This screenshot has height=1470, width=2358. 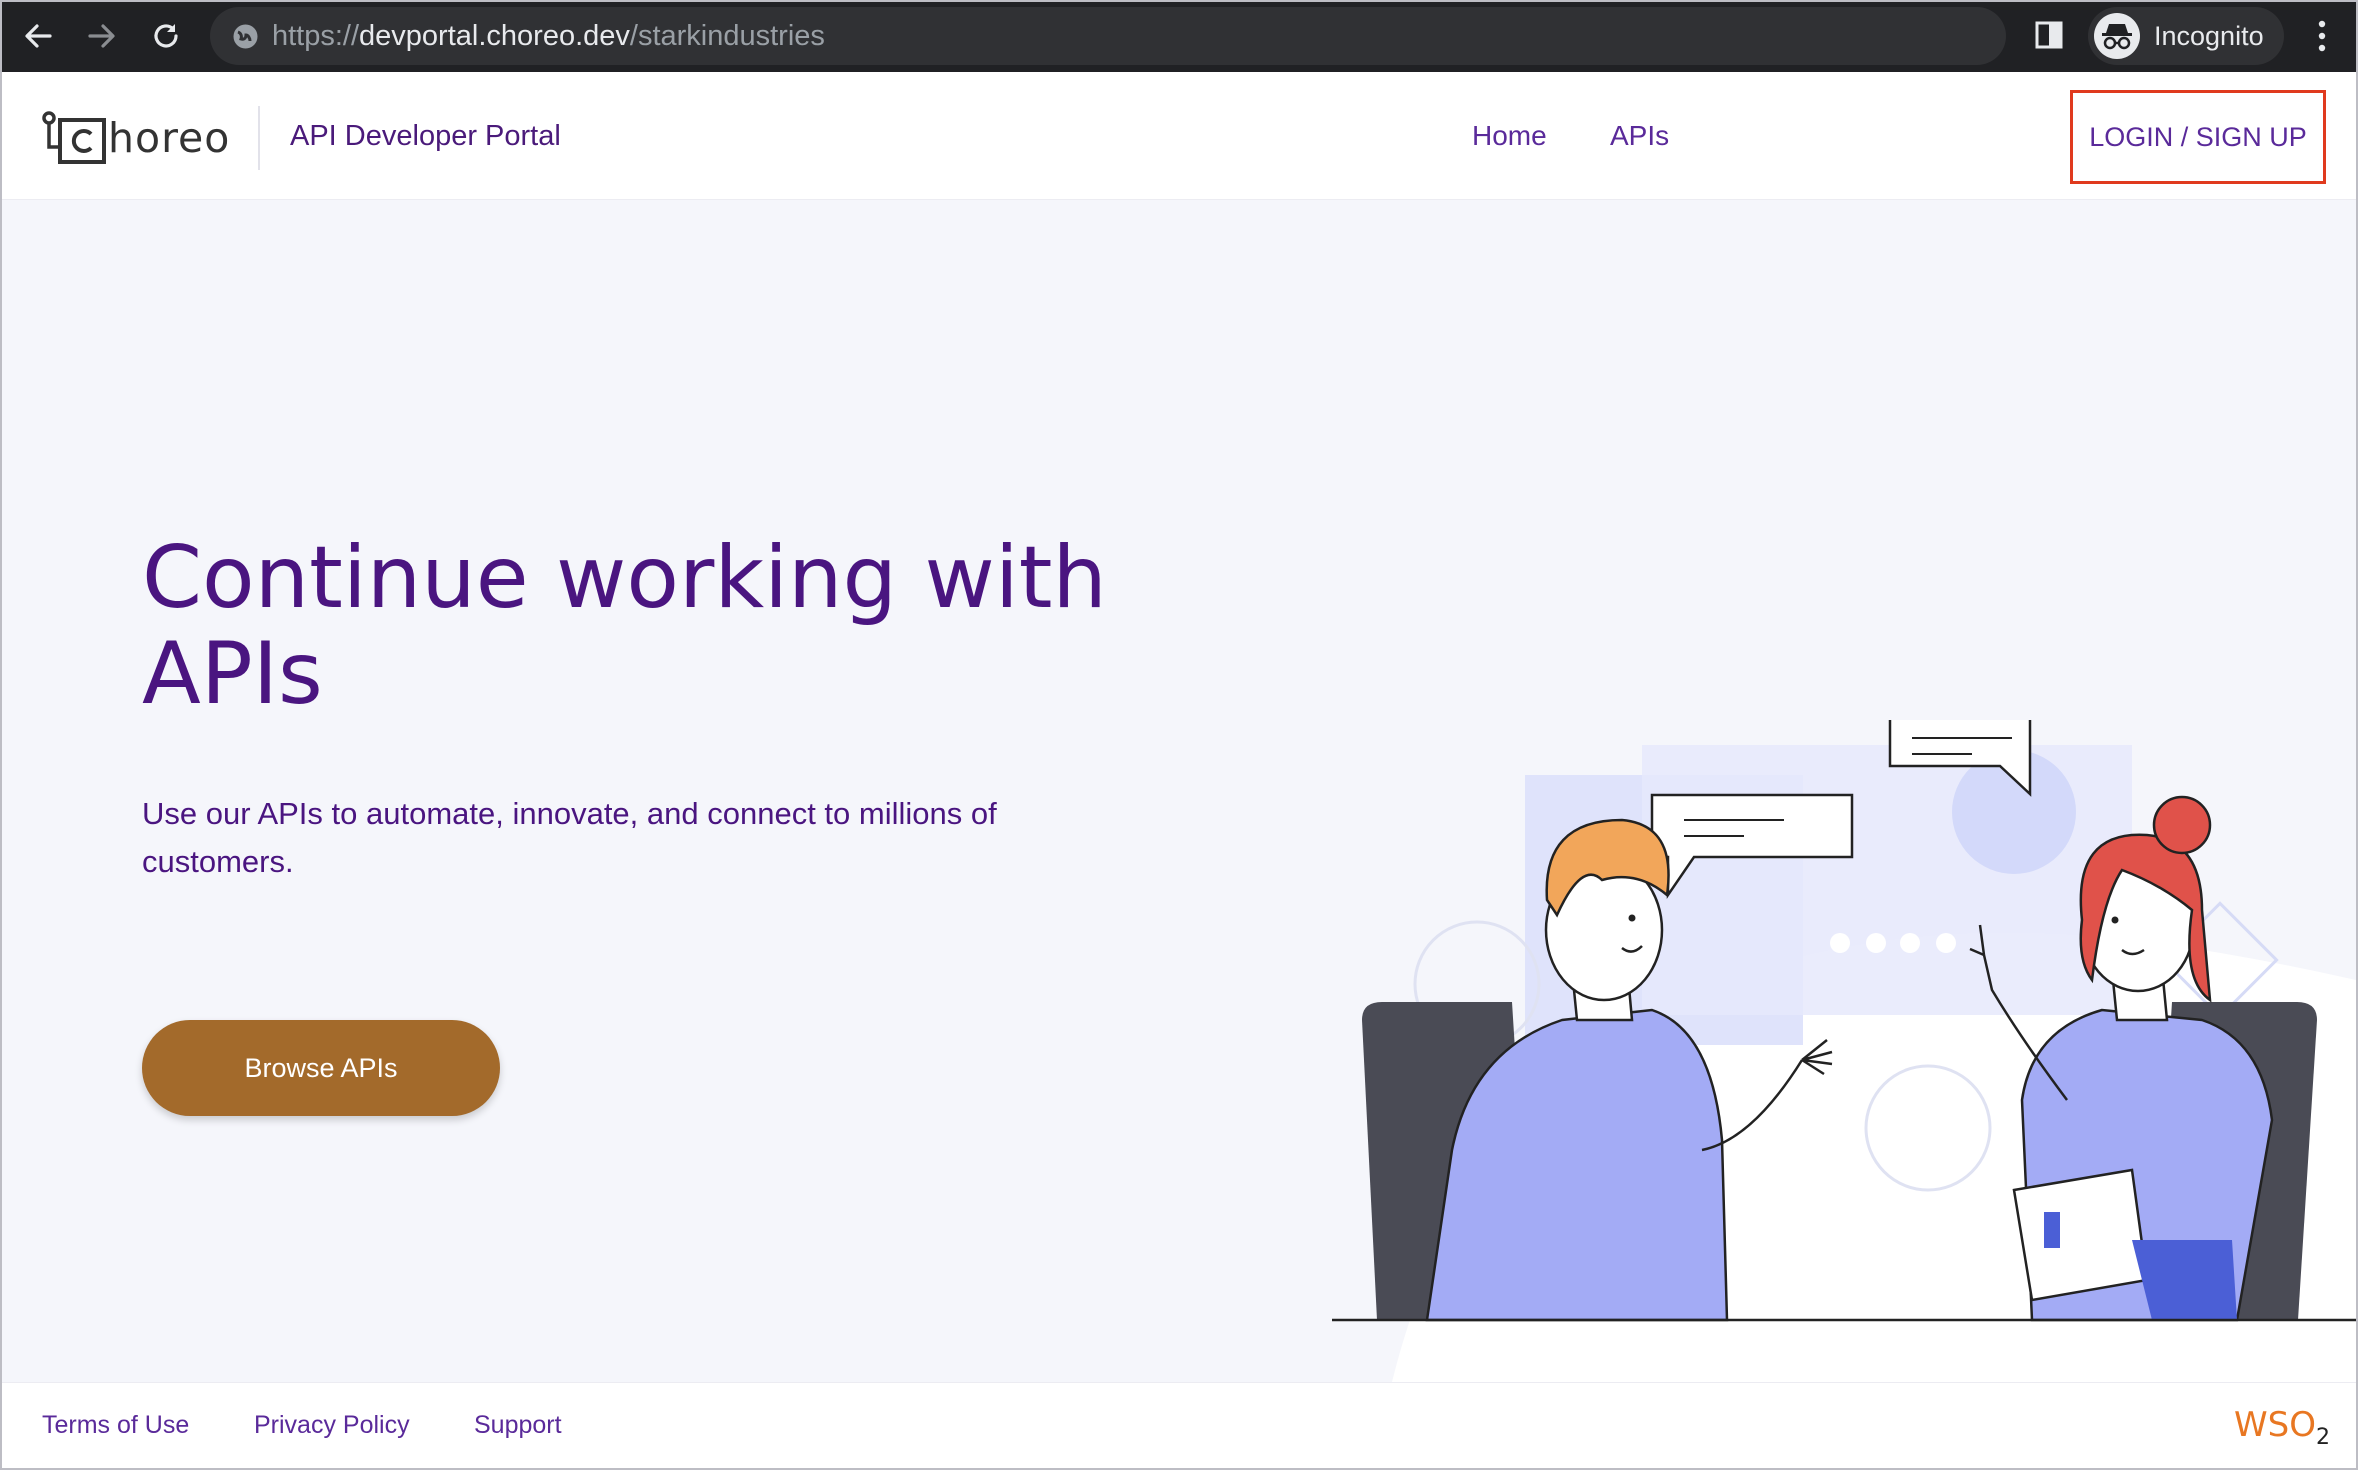 I want to click on site-info-icon, so click(x=245, y=36).